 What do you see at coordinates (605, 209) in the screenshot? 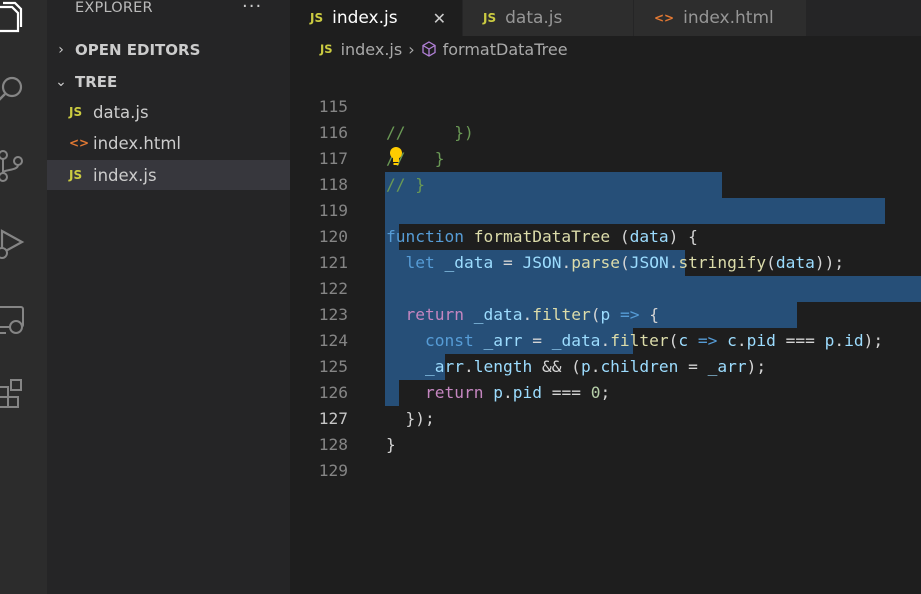
I see `code-line: 119 function formatDataTree (data) {` at bounding box center [605, 209].